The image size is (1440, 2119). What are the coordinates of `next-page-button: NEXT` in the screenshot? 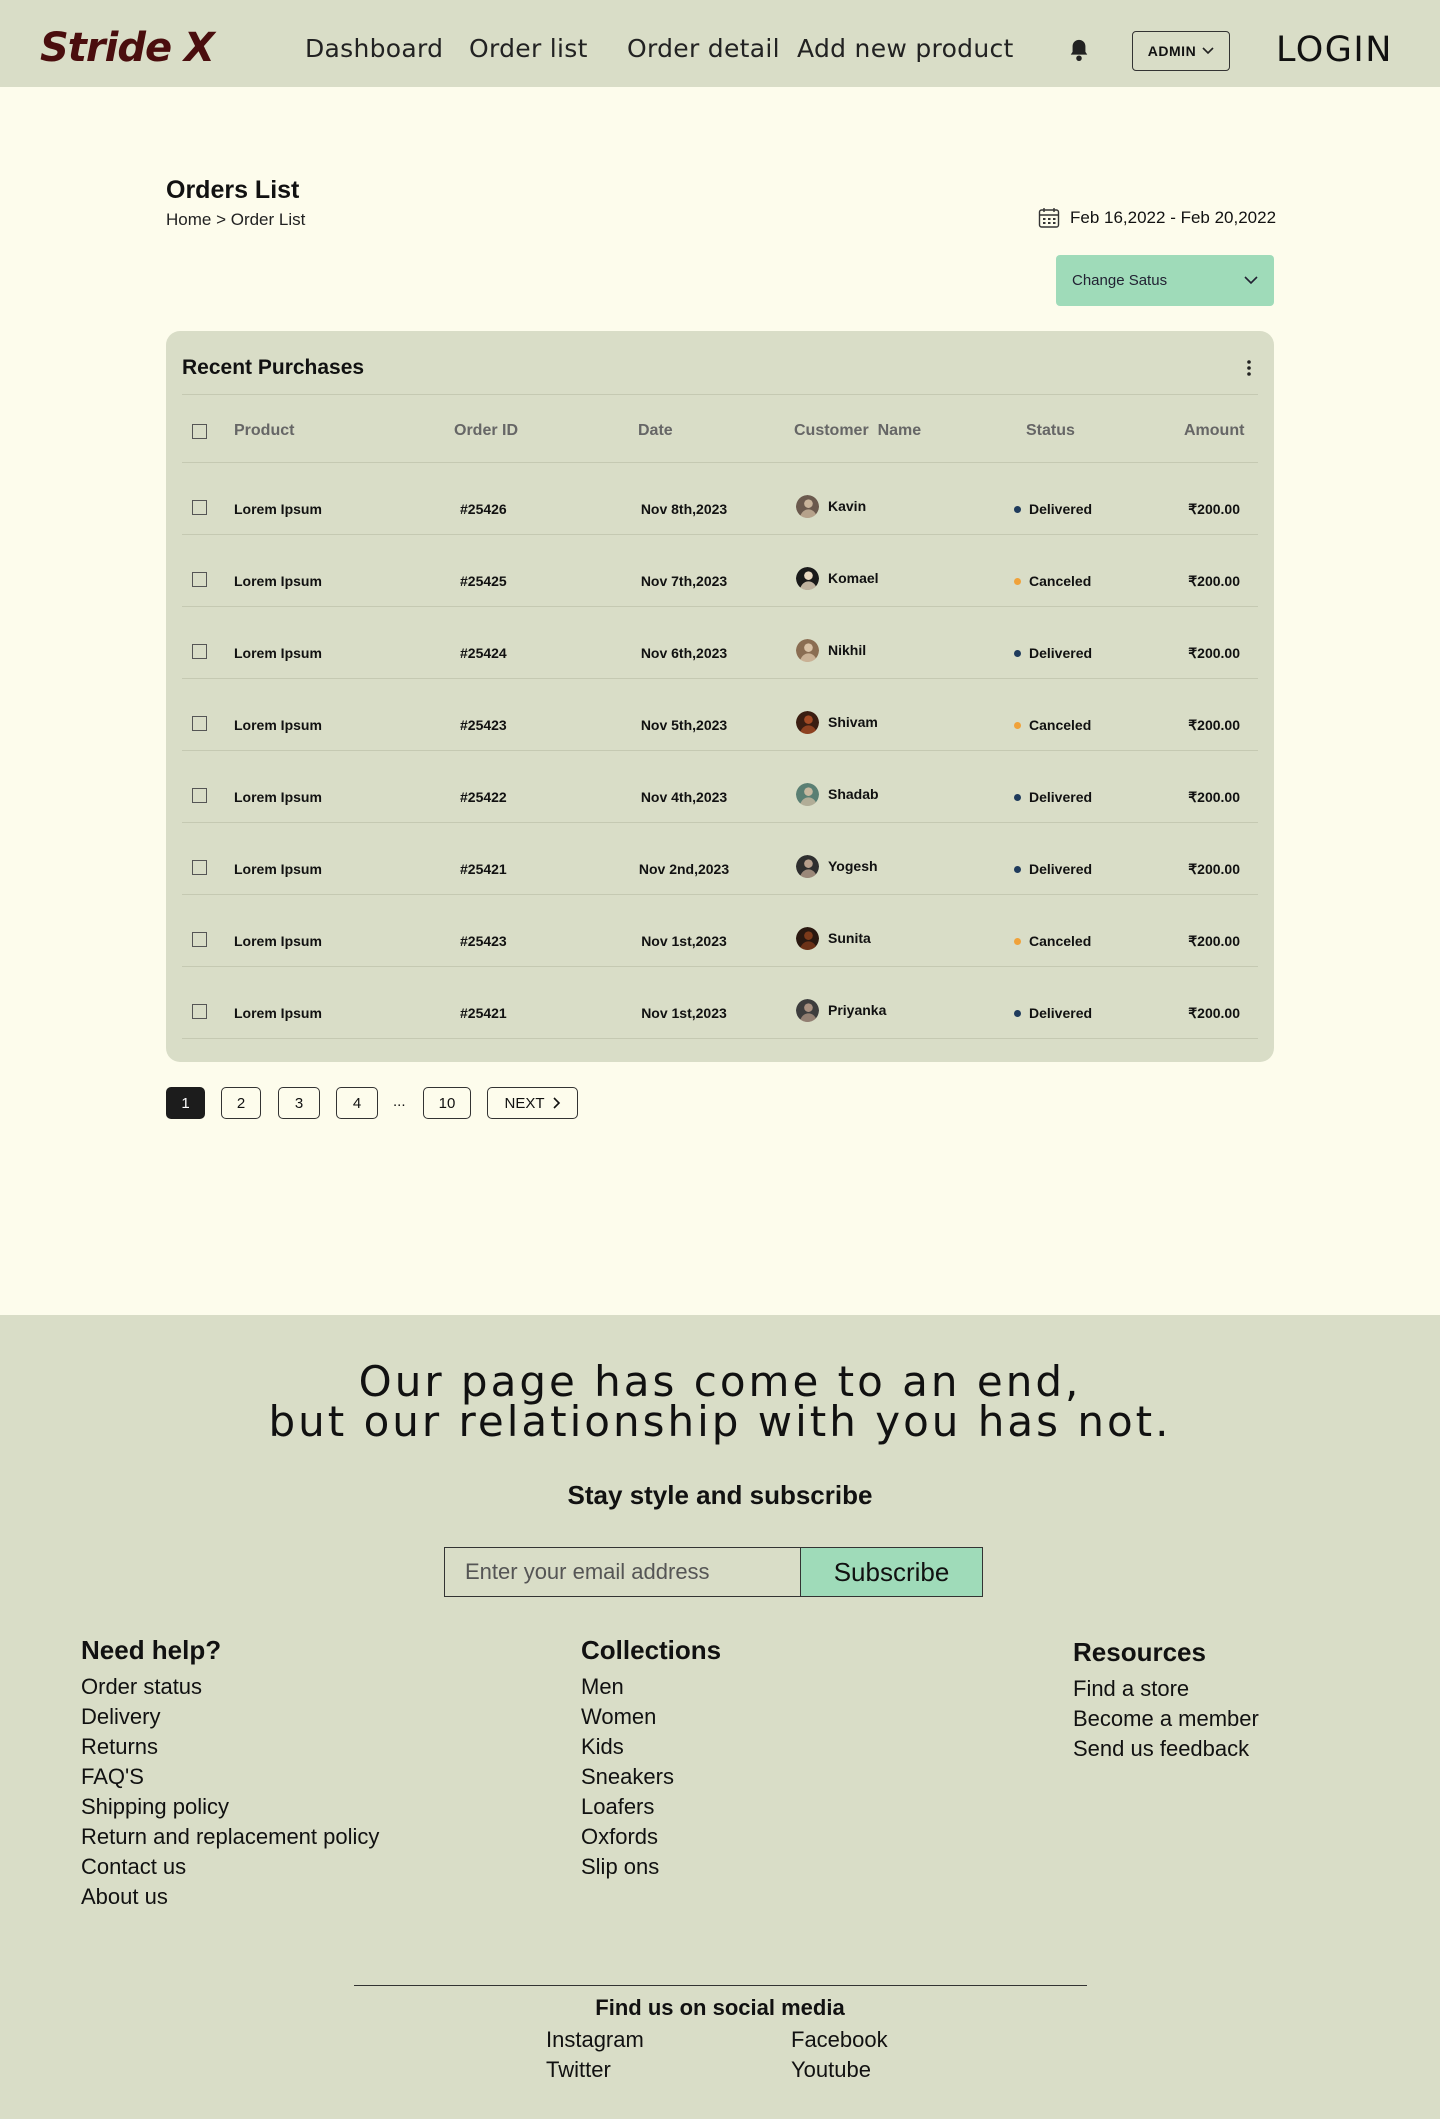 It's located at (532, 1103).